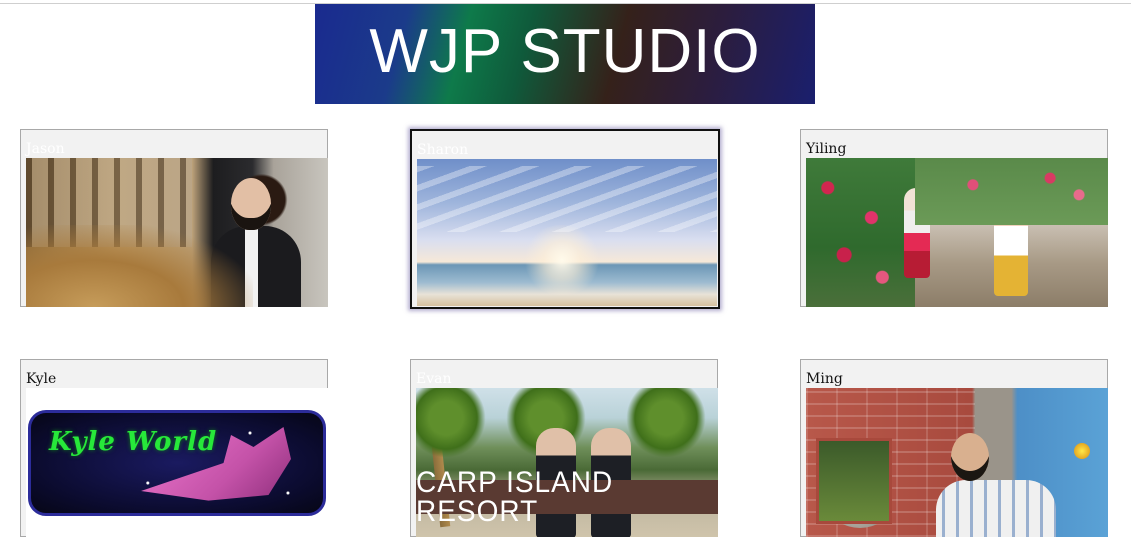 Image resolution: width=1131 pixels, height=559 pixels. What do you see at coordinates (826, 149) in the screenshot?
I see `card-name: Yiling` at bounding box center [826, 149].